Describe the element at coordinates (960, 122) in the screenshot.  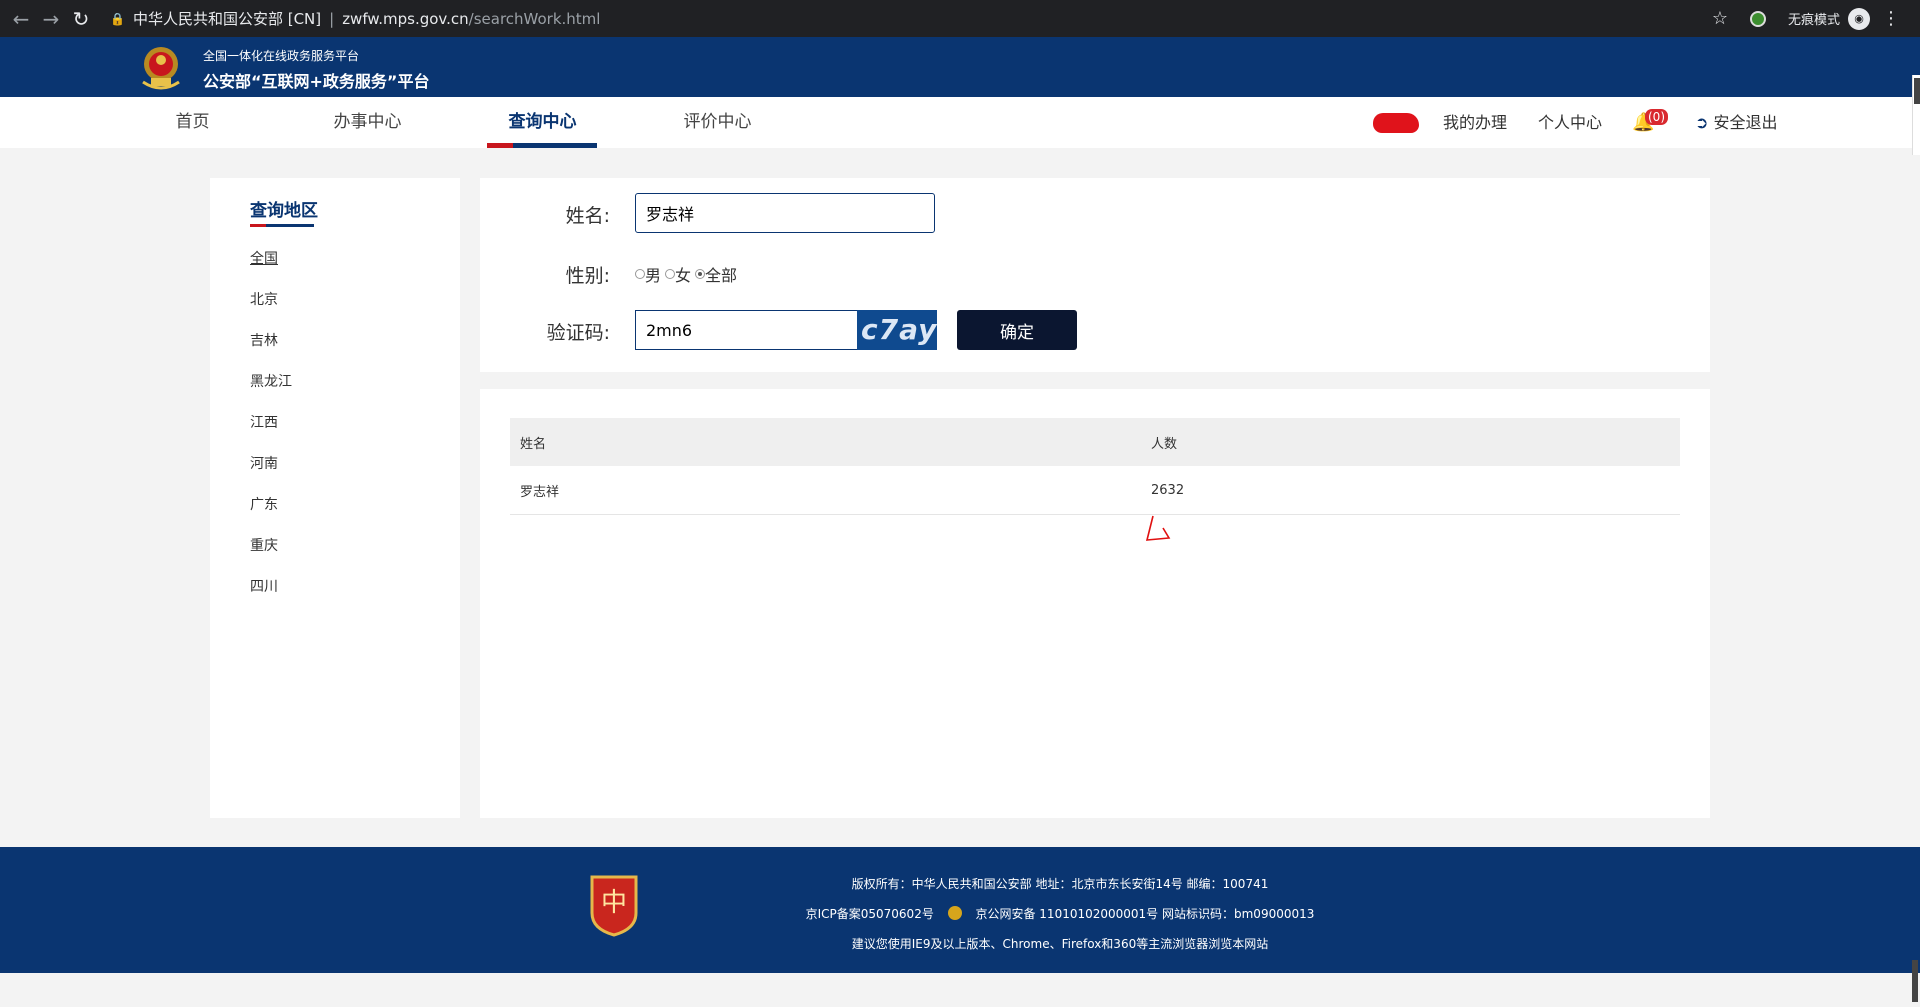
I see `main-nav: 首页 办事中心 查询中心 评价中心 我的办理 个人中心 🔔 (0) ➲ 安全退出` at that location.